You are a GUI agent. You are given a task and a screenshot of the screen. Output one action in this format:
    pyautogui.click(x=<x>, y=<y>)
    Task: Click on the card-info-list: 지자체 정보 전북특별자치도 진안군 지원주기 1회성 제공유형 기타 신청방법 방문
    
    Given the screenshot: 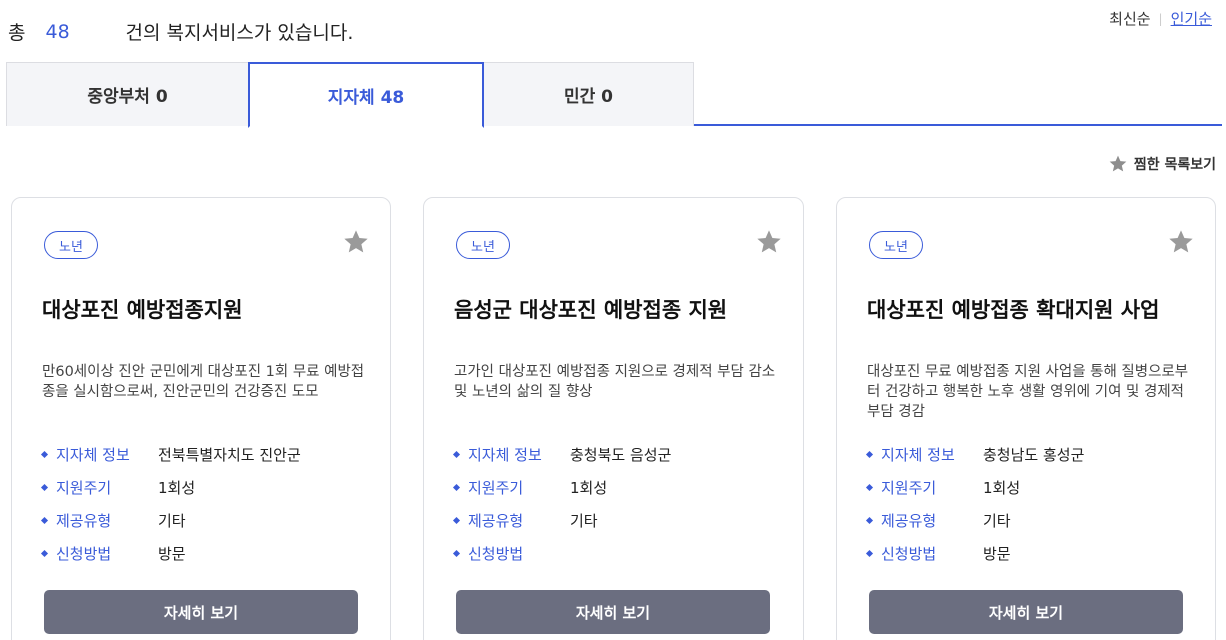 What is the action you would take?
    pyautogui.click(x=170, y=504)
    